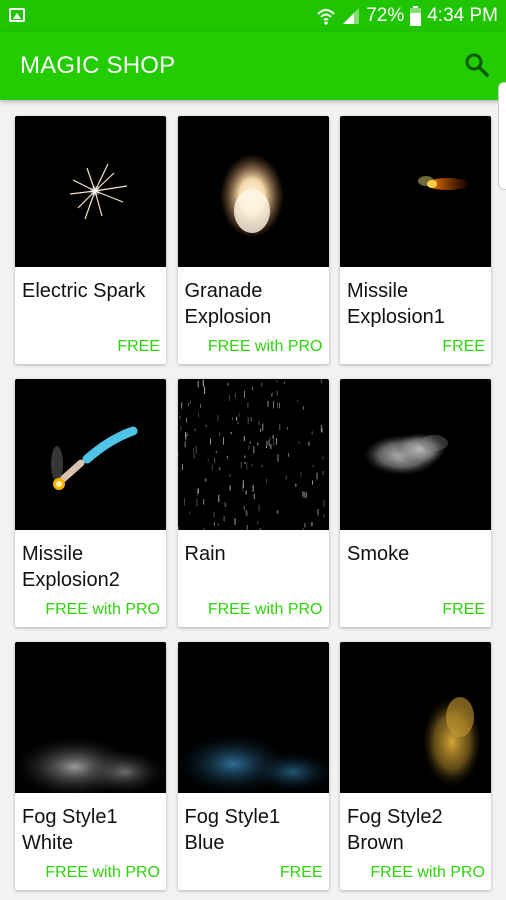 The width and height of the screenshot is (506, 900). I want to click on status-bar: 72% 4:34 PM, so click(253, 16).